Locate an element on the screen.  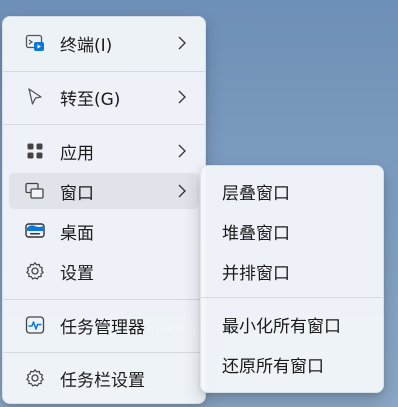
terminal-icon is located at coordinates (35, 43).